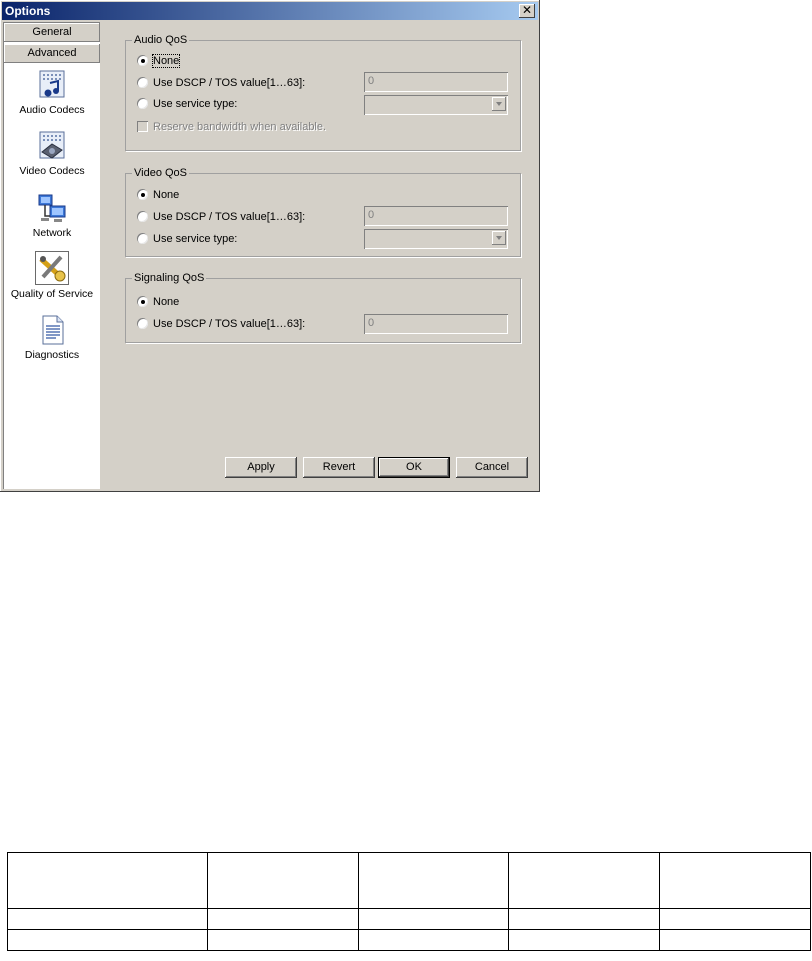  I want to click on audio-none-radio: None, so click(159, 61).